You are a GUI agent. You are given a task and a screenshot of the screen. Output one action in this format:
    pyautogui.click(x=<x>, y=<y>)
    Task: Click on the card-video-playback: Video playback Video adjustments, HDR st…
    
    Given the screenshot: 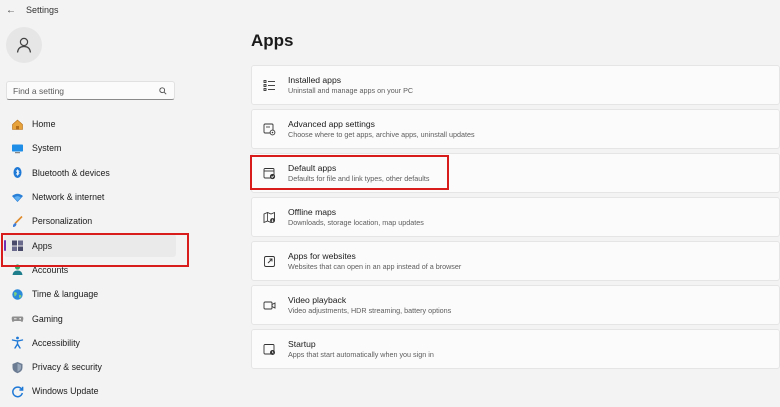 What is the action you would take?
    pyautogui.click(x=515, y=305)
    